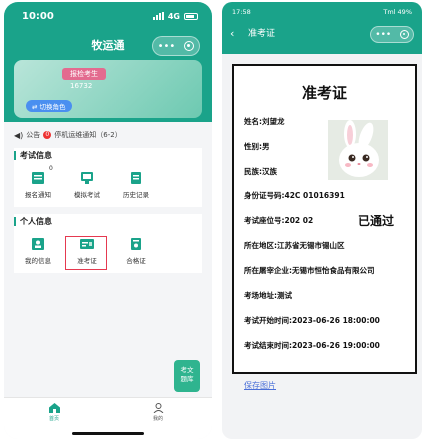 This screenshot has height=441, width=426. What do you see at coordinates (38, 16) in the screenshot?
I see `status-time: 10:00` at bounding box center [38, 16].